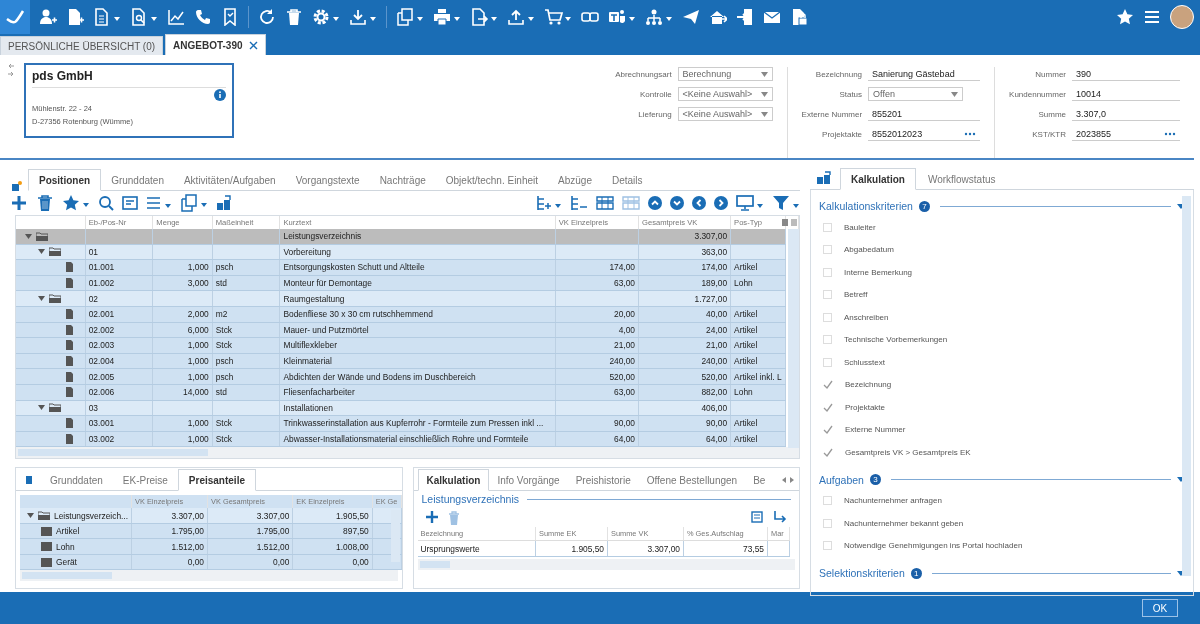 The height and width of the screenshot is (624, 1200). I want to click on document-export-icon, so click(484, 17).